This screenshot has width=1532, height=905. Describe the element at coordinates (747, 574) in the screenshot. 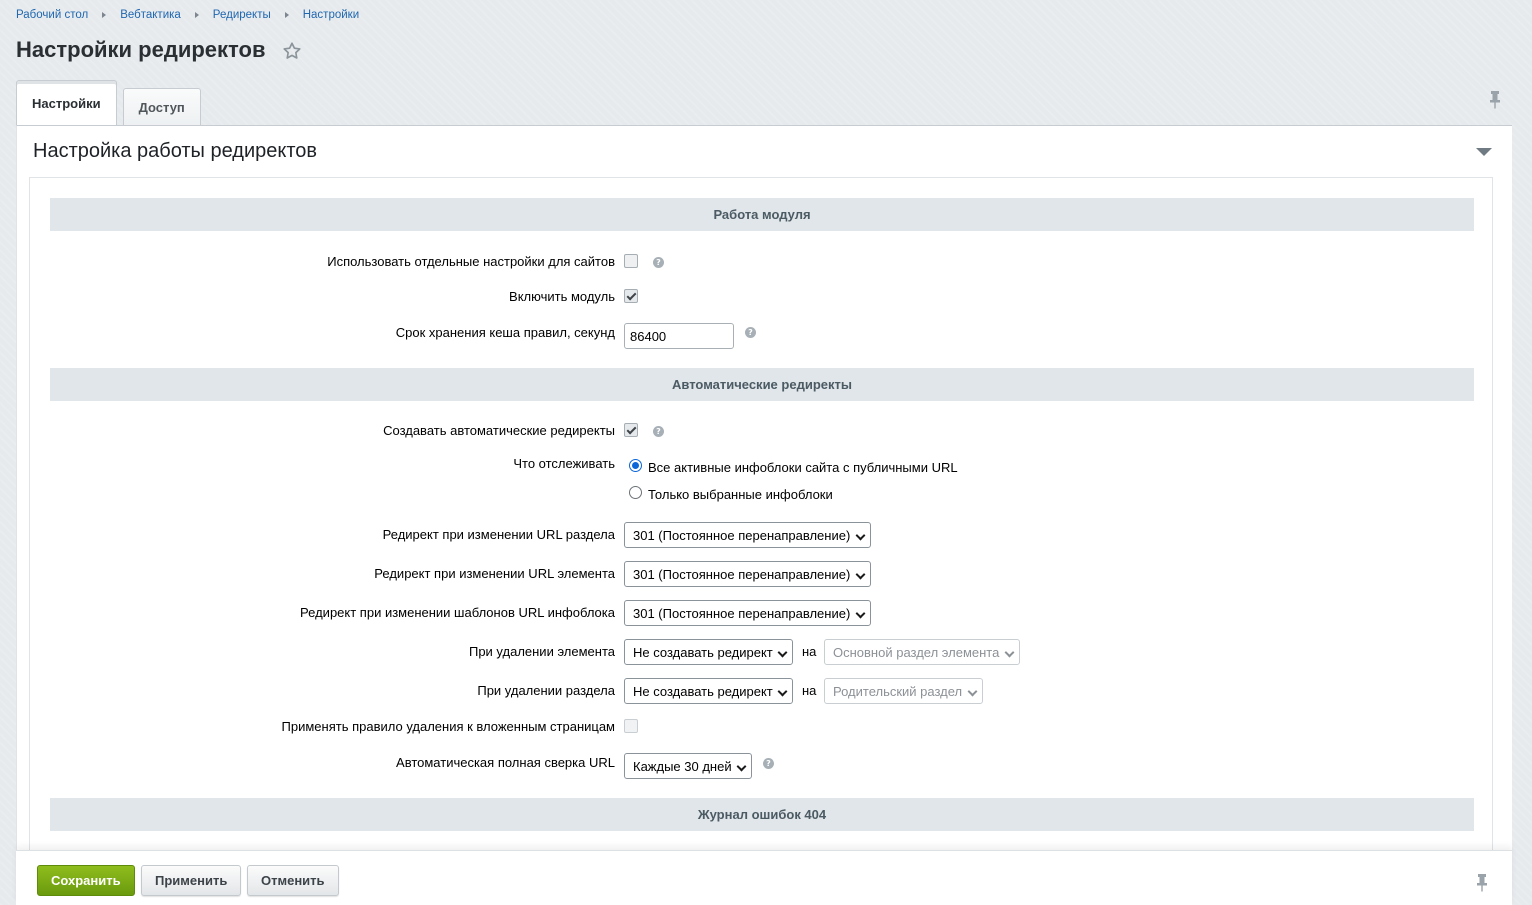

I see `element-url-select: 301 (Постоянное перенаправление)` at that location.